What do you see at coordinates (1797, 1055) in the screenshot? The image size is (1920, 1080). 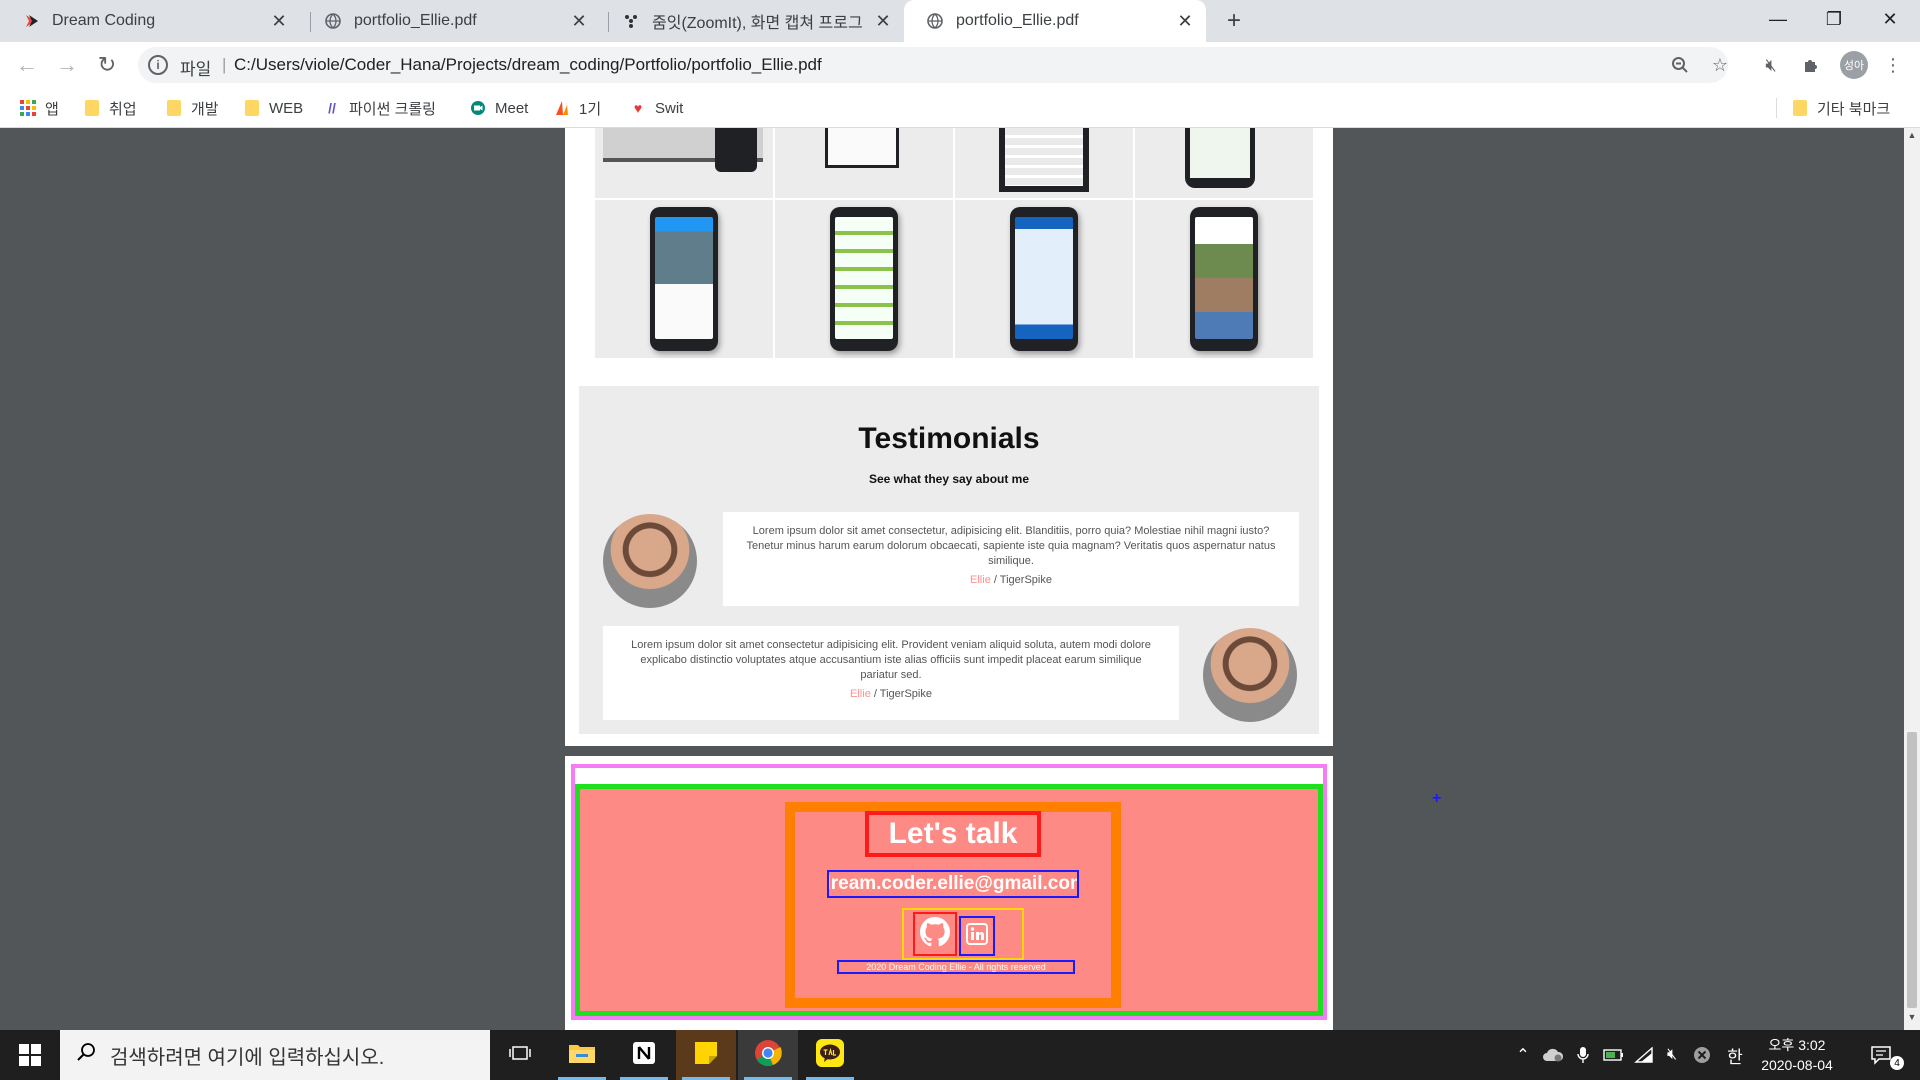 I see `system-clock: 오후 3:02 2020-08-04` at bounding box center [1797, 1055].